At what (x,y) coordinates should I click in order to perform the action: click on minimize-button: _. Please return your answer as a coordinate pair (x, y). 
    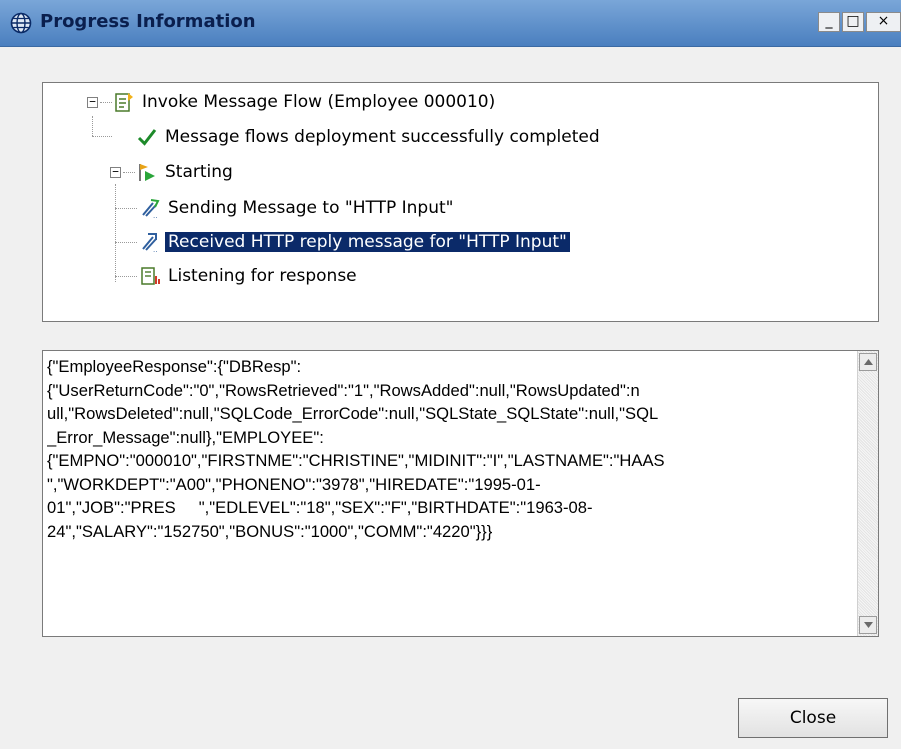
    Looking at the image, I should click on (829, 22).